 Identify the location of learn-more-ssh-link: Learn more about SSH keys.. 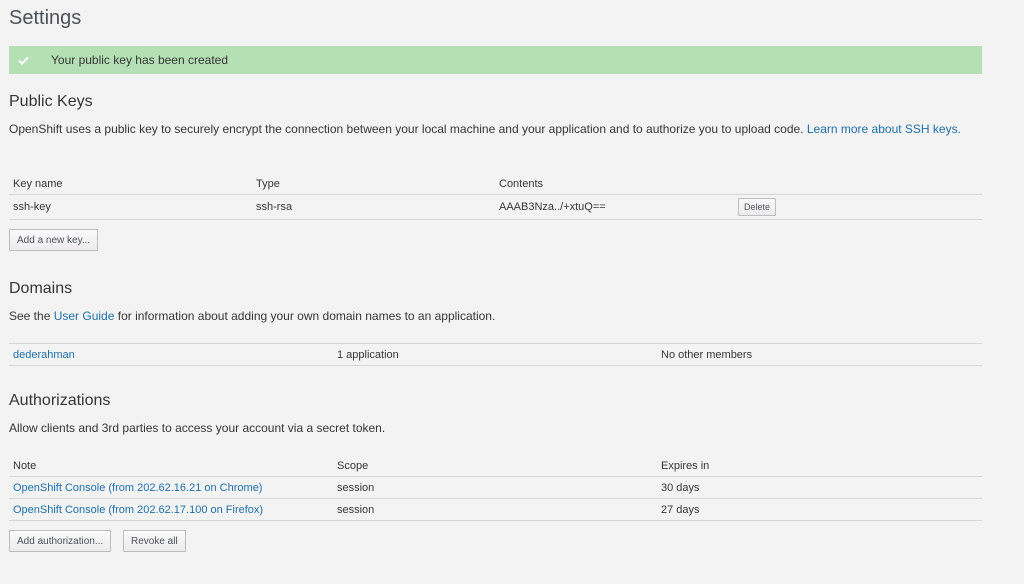
(884, 129).